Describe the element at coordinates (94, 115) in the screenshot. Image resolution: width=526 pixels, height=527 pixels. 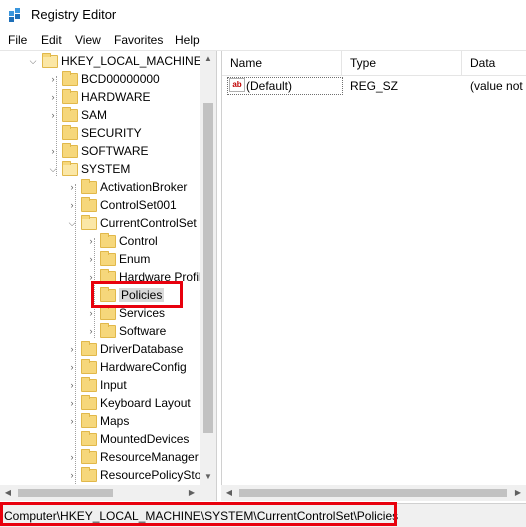
I see `tree-item-label: SAM` at that location.